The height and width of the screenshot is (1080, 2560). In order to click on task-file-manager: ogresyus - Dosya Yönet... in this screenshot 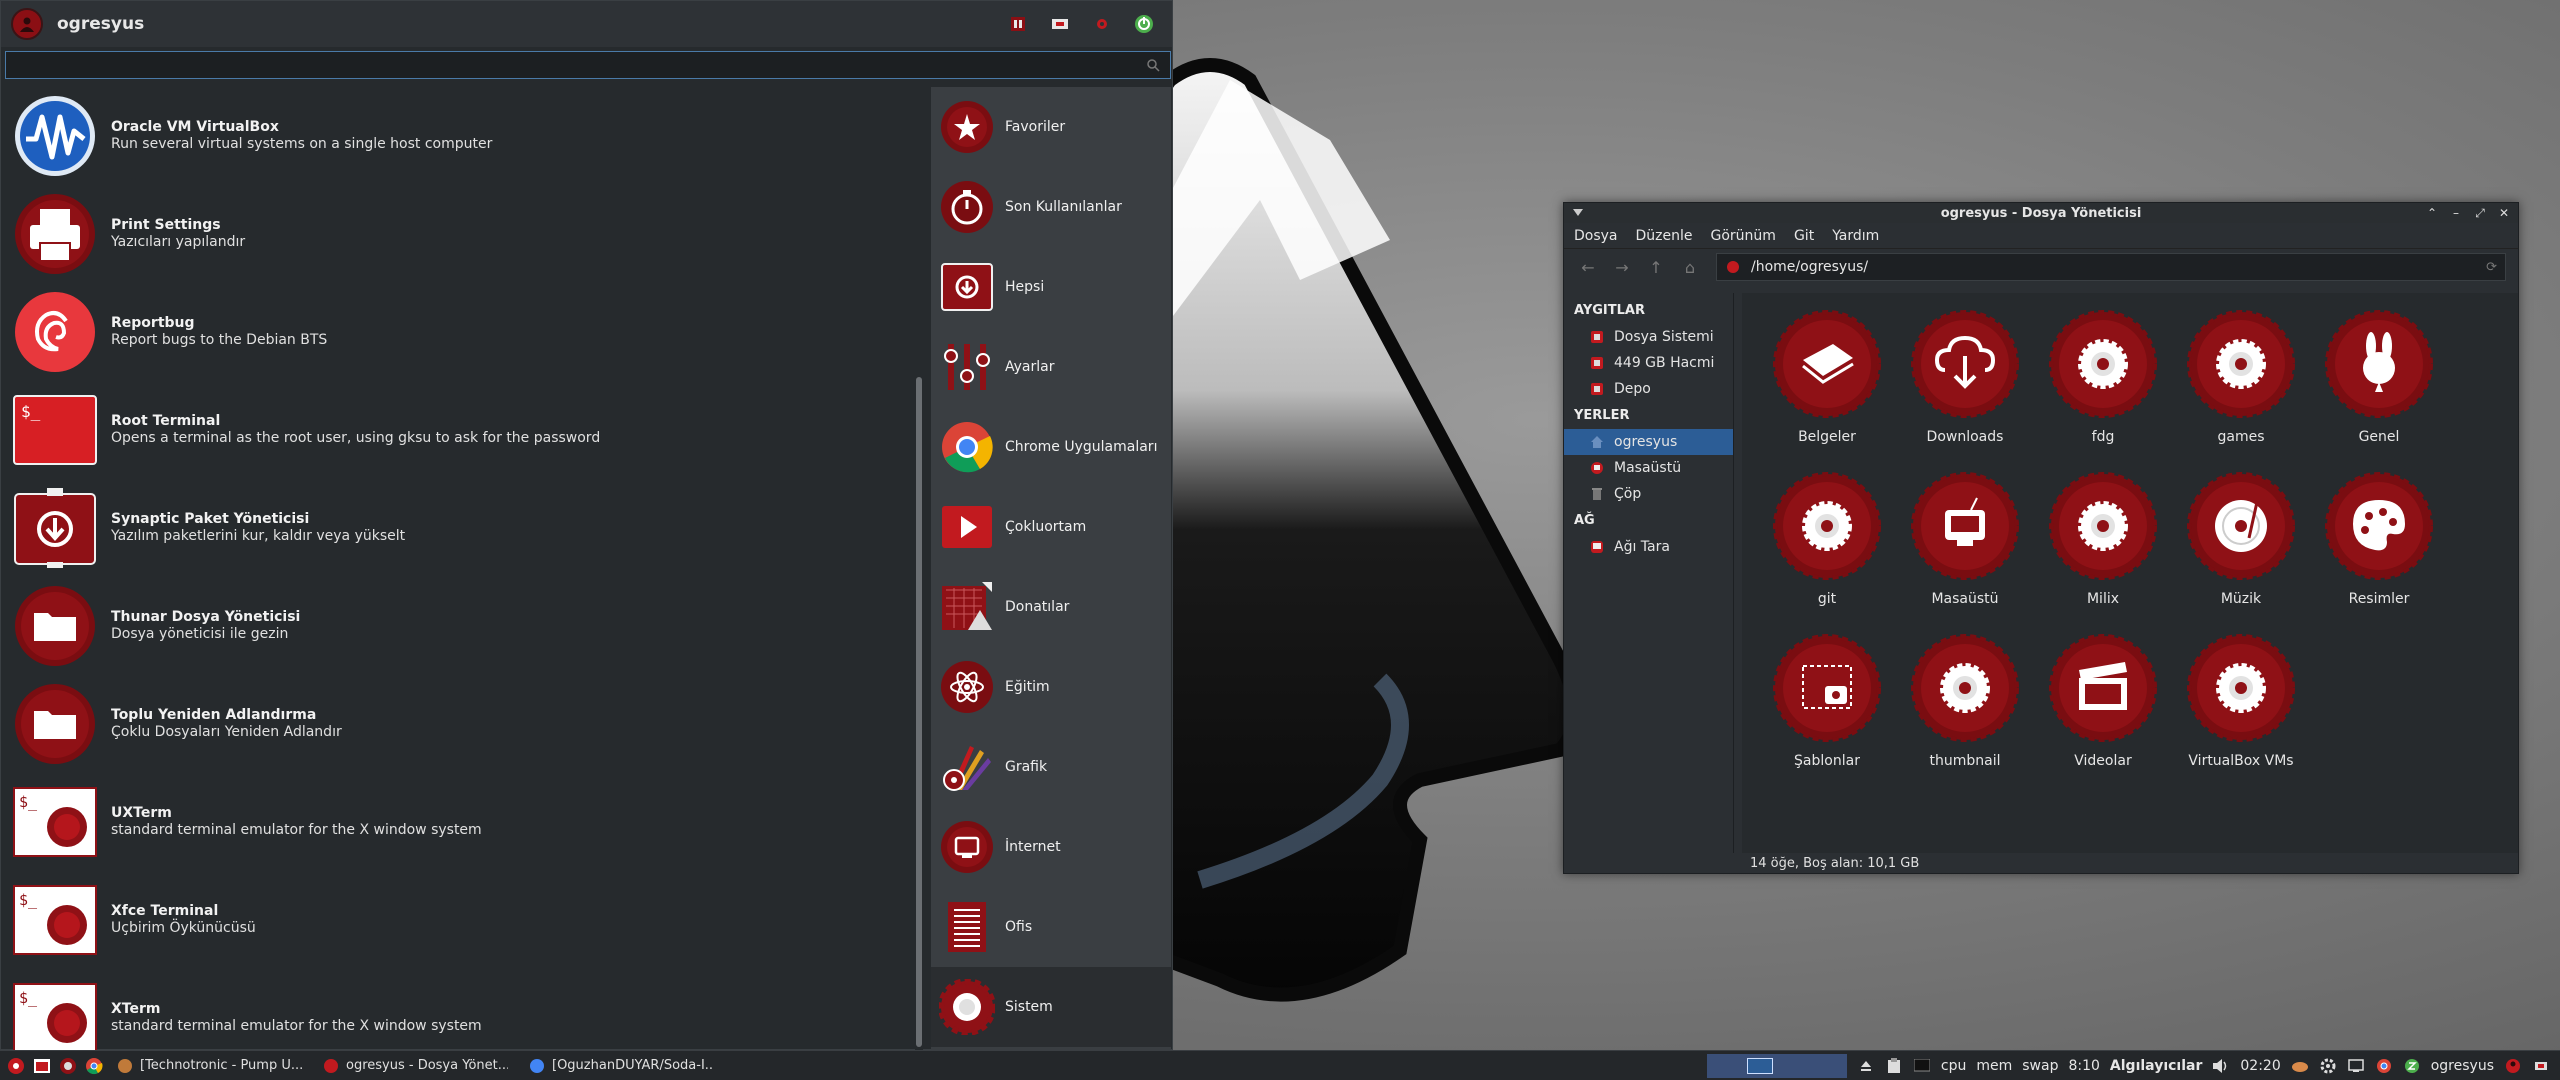, I will do `click(416, 1066)`.